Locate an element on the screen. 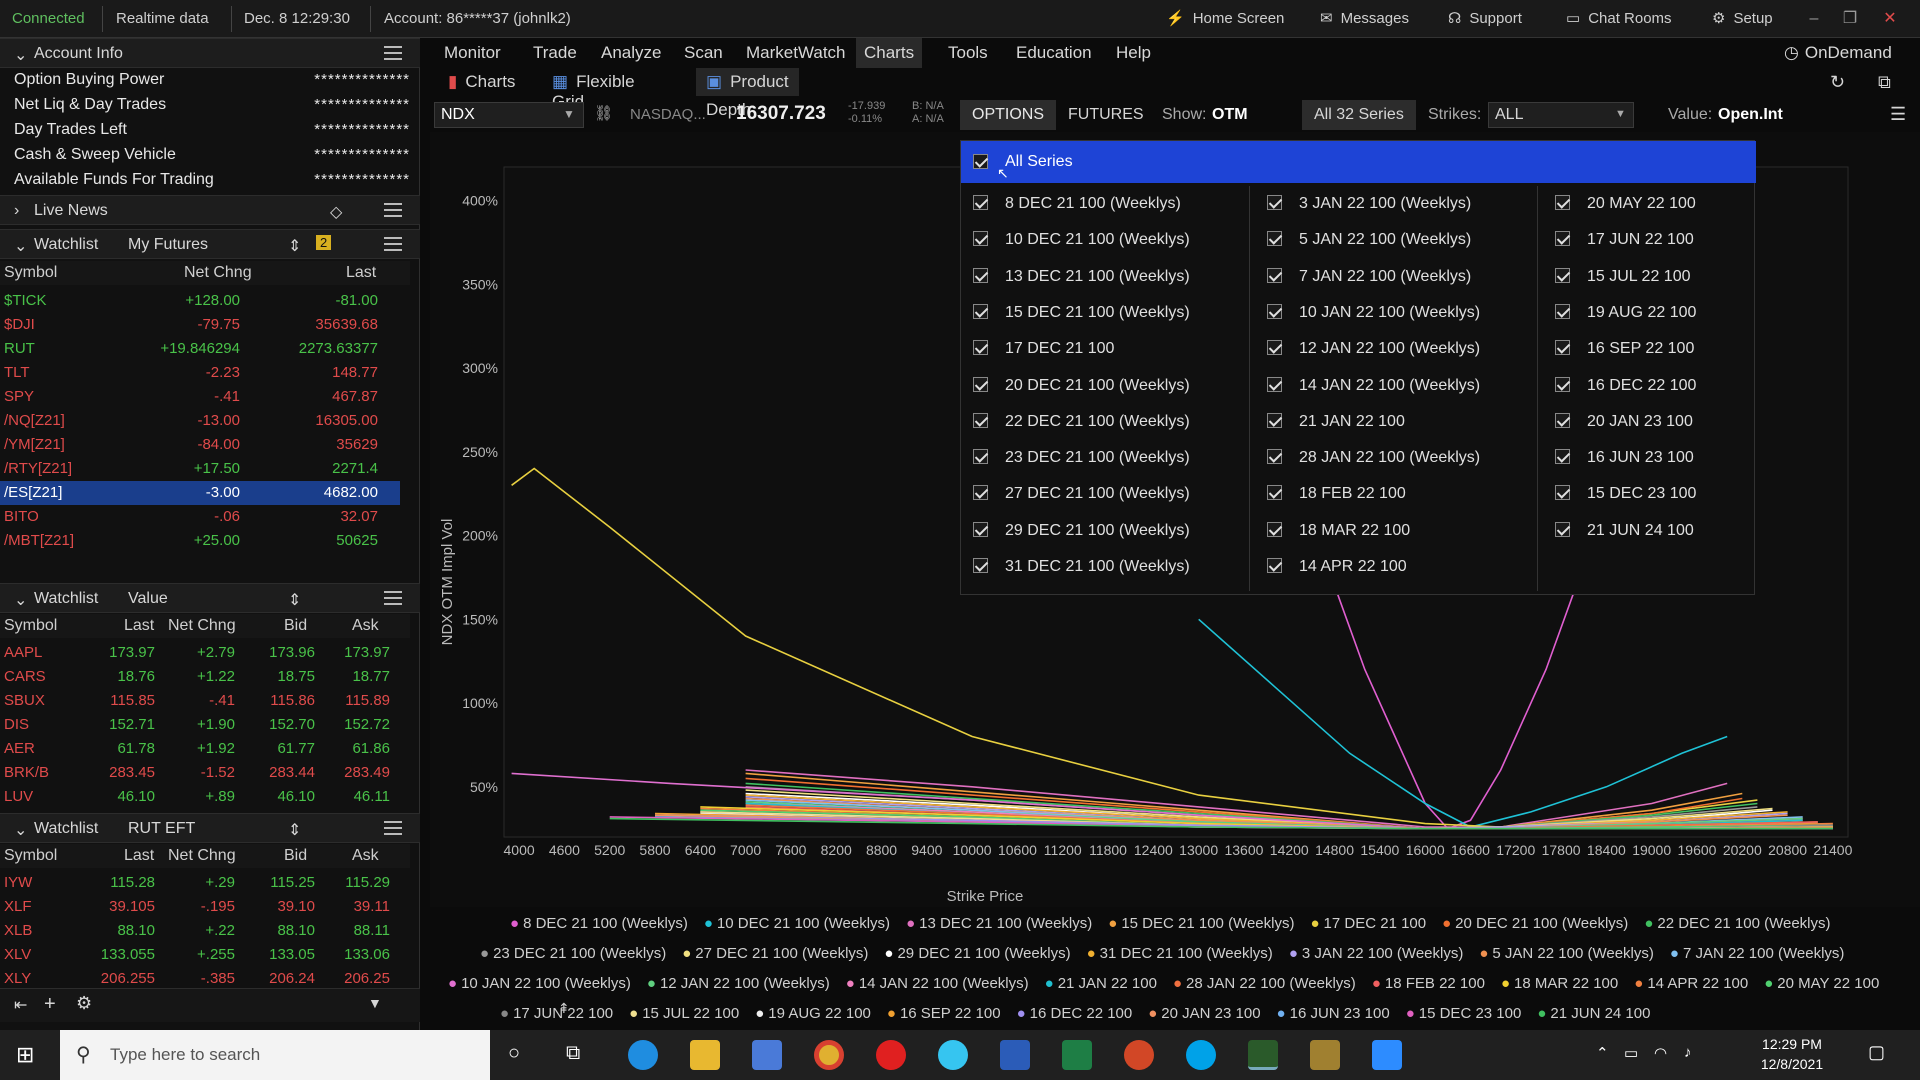 The width and height of the screenshot is (1920, 1080). word-icon is located at coordinates (1015, 1055).